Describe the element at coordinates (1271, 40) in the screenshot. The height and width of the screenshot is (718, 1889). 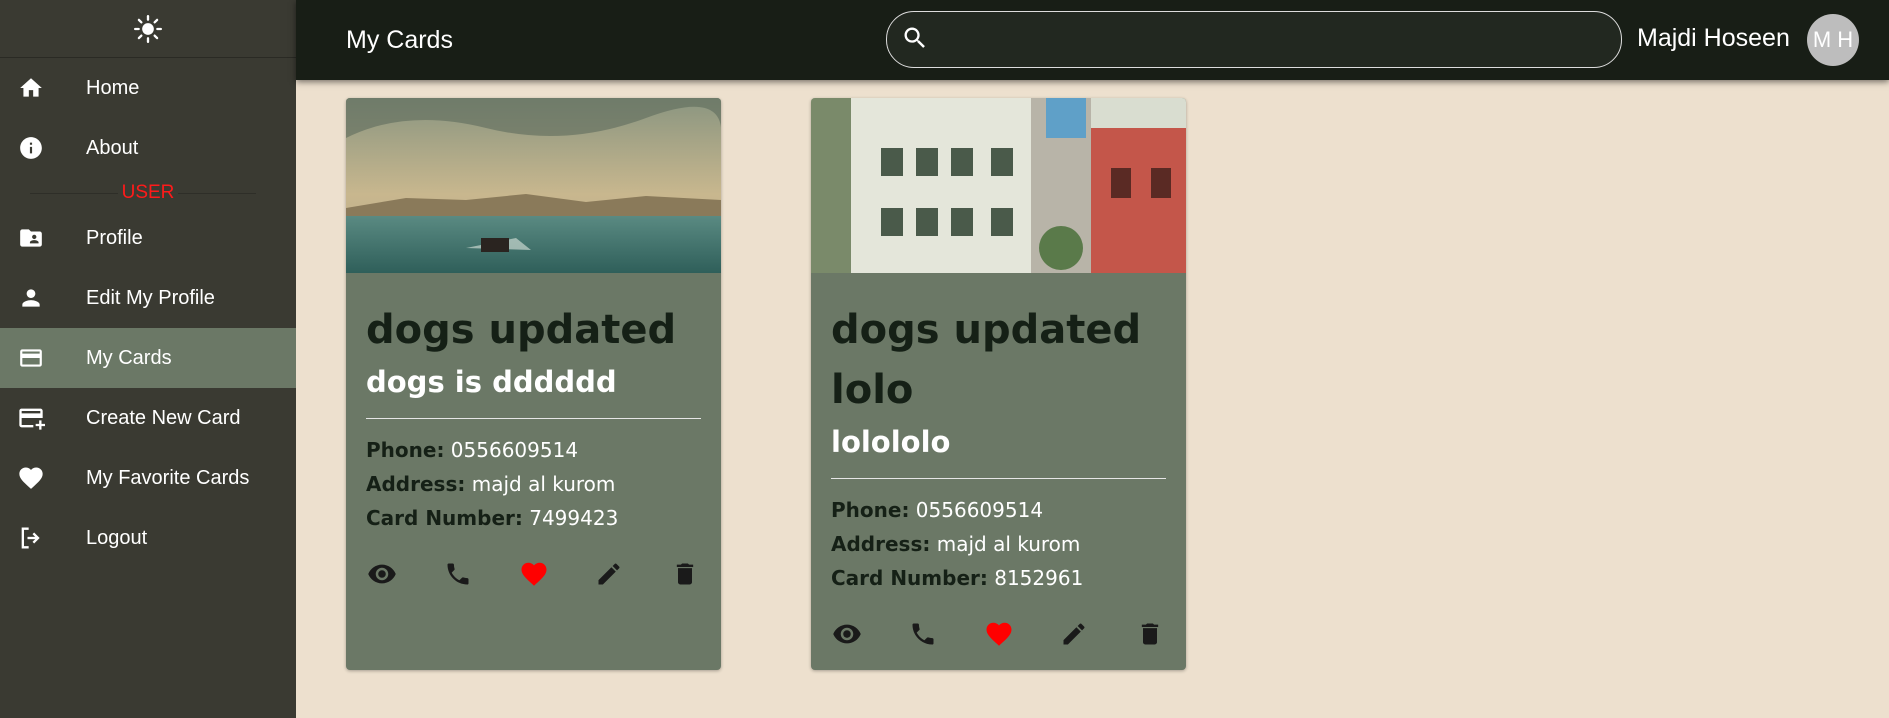
I see `search-input` at that location.